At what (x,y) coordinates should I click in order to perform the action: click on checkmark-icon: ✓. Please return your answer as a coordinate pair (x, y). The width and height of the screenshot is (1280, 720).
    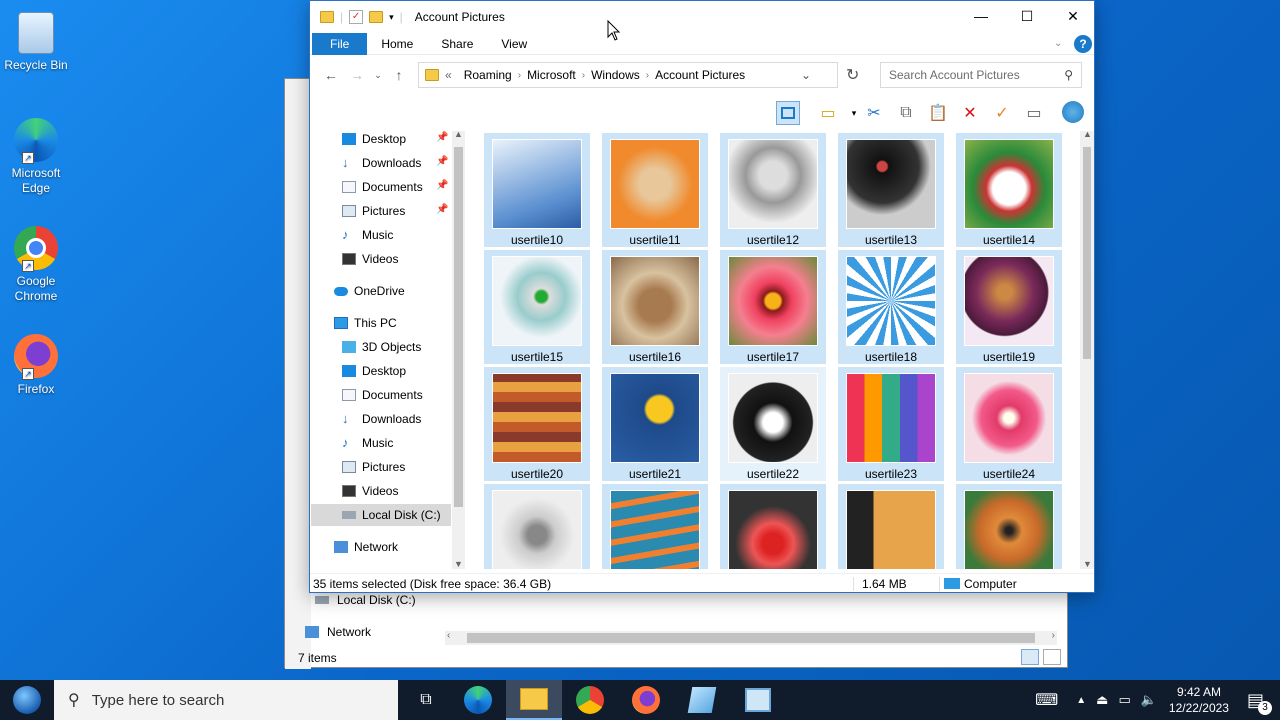
    Looking at the image, I should click on (1002, 113).